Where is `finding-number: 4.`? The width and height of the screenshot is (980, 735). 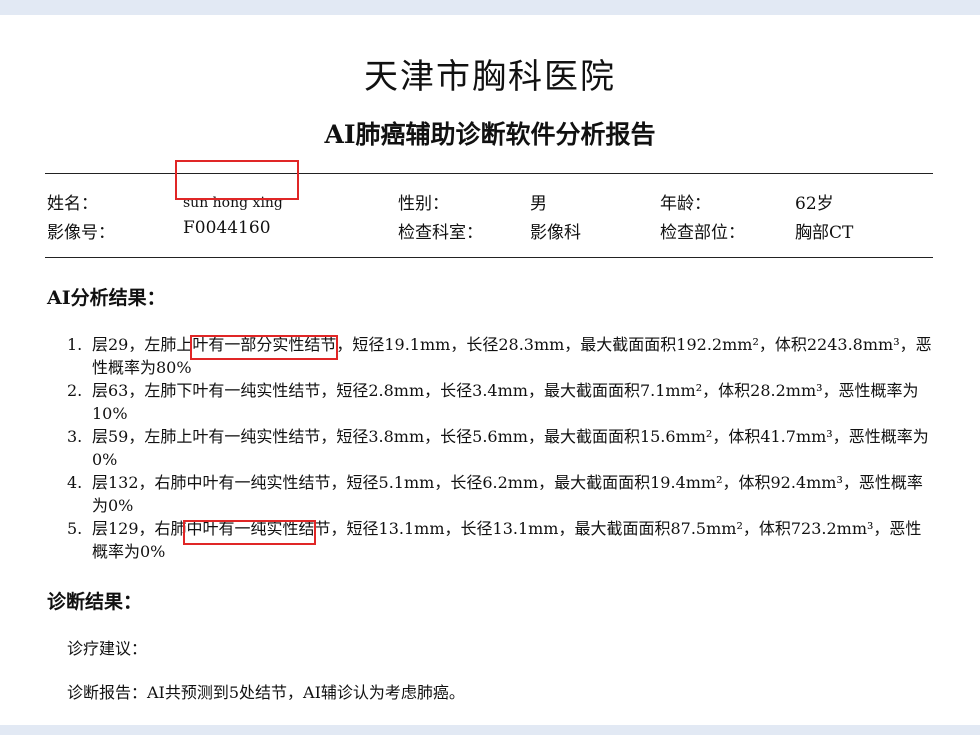
finding-number: 4. is located at coordinates (75, 482).